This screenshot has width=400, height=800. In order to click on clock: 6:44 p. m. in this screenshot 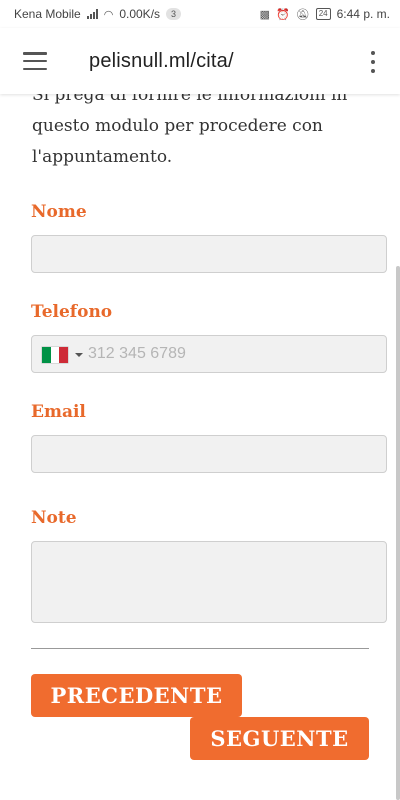, I will do `click(363, 14)`.